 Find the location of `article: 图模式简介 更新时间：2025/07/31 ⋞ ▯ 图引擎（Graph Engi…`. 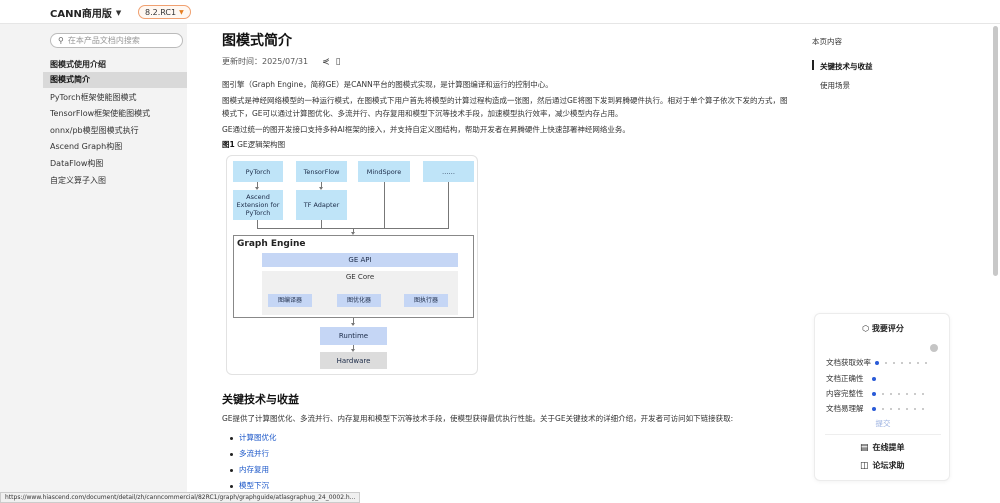

article: 图模式简介 更新时间：2025/07/31 ⋞ ▯ 图引擎（Graph Engi… is located at coordinates (507, 90).